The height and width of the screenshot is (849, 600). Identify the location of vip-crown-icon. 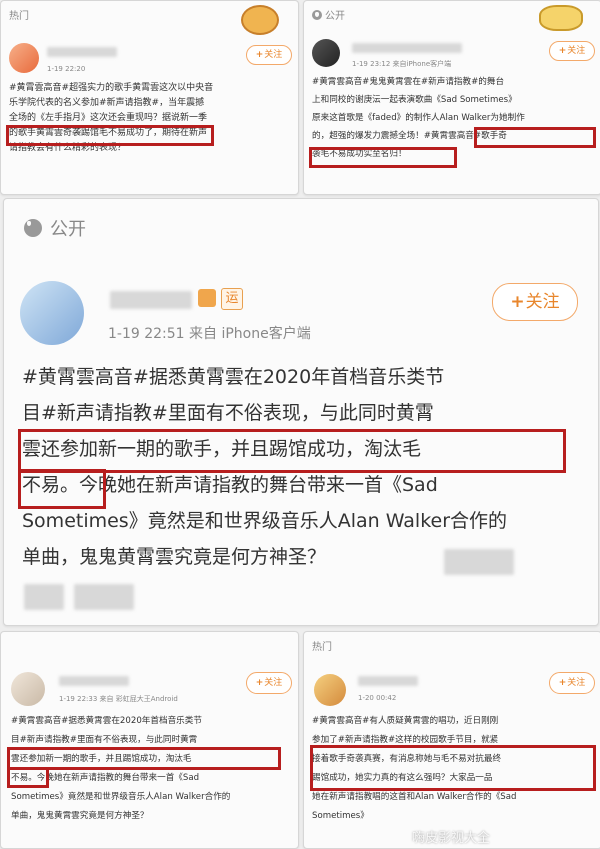
(207, 298).